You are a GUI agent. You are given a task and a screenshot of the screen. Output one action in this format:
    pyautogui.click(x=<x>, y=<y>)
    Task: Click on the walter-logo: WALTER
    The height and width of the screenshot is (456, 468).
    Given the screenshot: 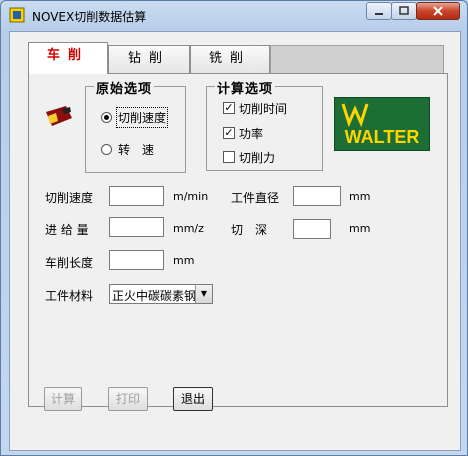 What is the action you would take?
    pyautogui.click(x=382, y=124)
    